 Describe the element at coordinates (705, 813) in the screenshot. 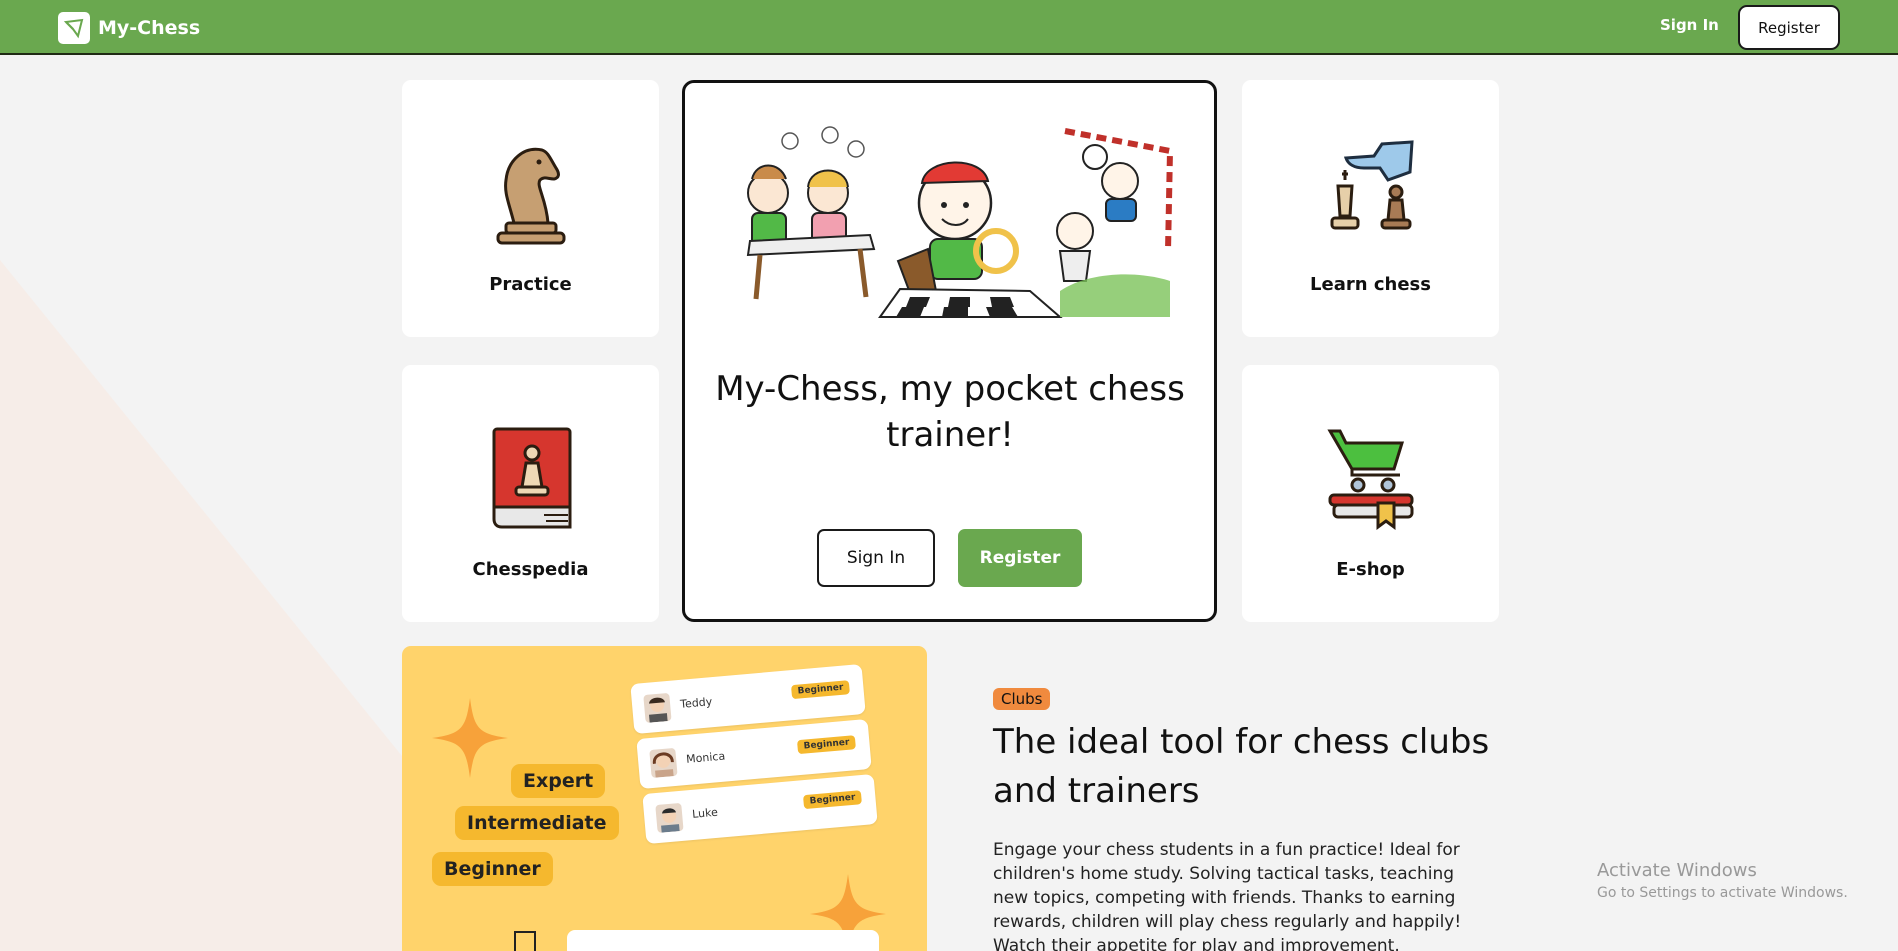

I see `student-name: Luke` at that location.